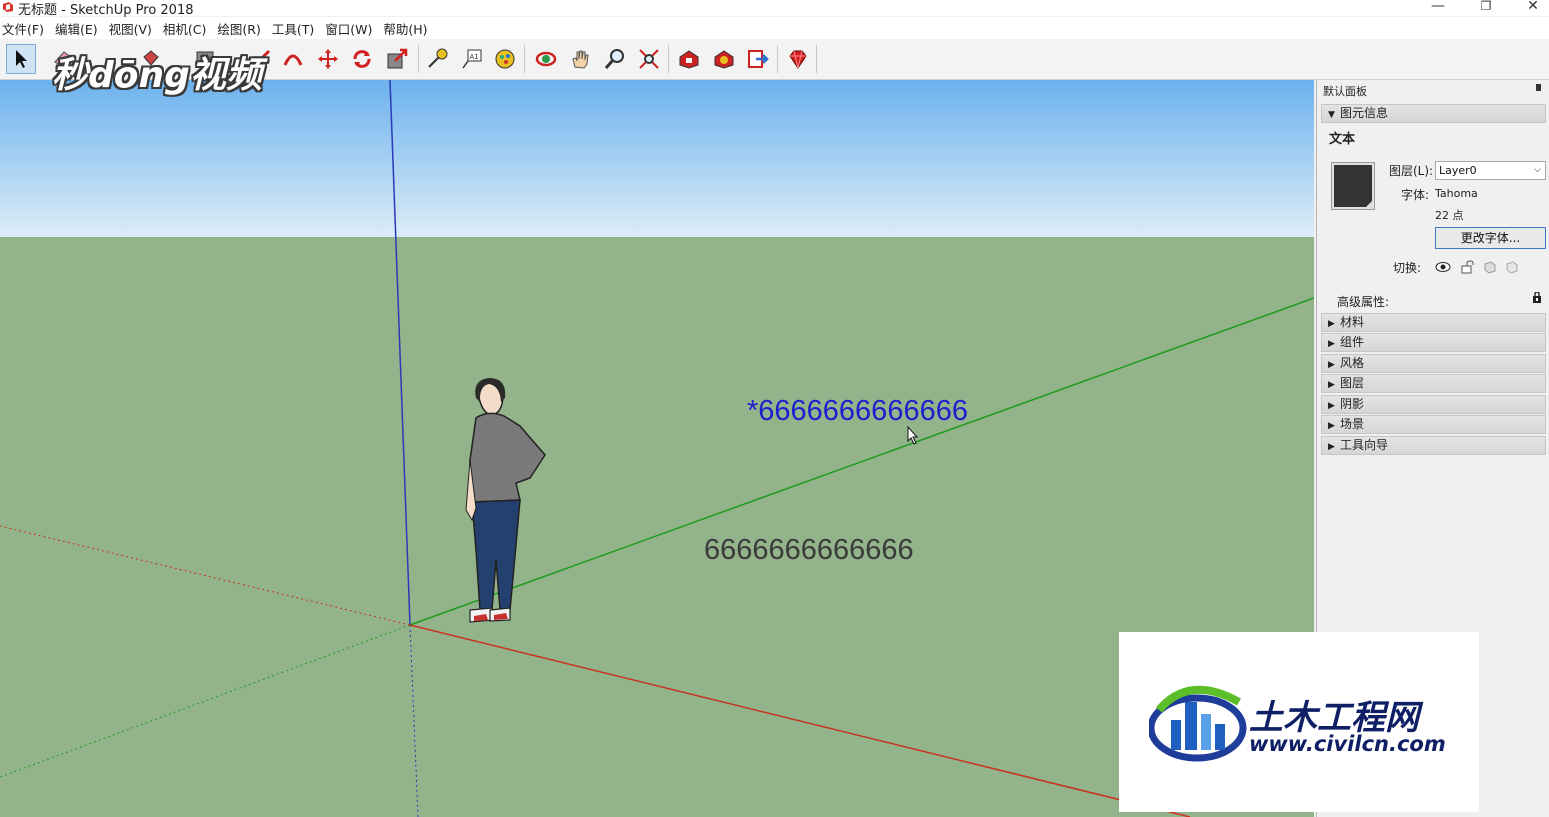  What do you see at coordinates (1458, 170) in the screenshot?
I see `layer-select-value: Layer0` at bounding box center [1458, 170].